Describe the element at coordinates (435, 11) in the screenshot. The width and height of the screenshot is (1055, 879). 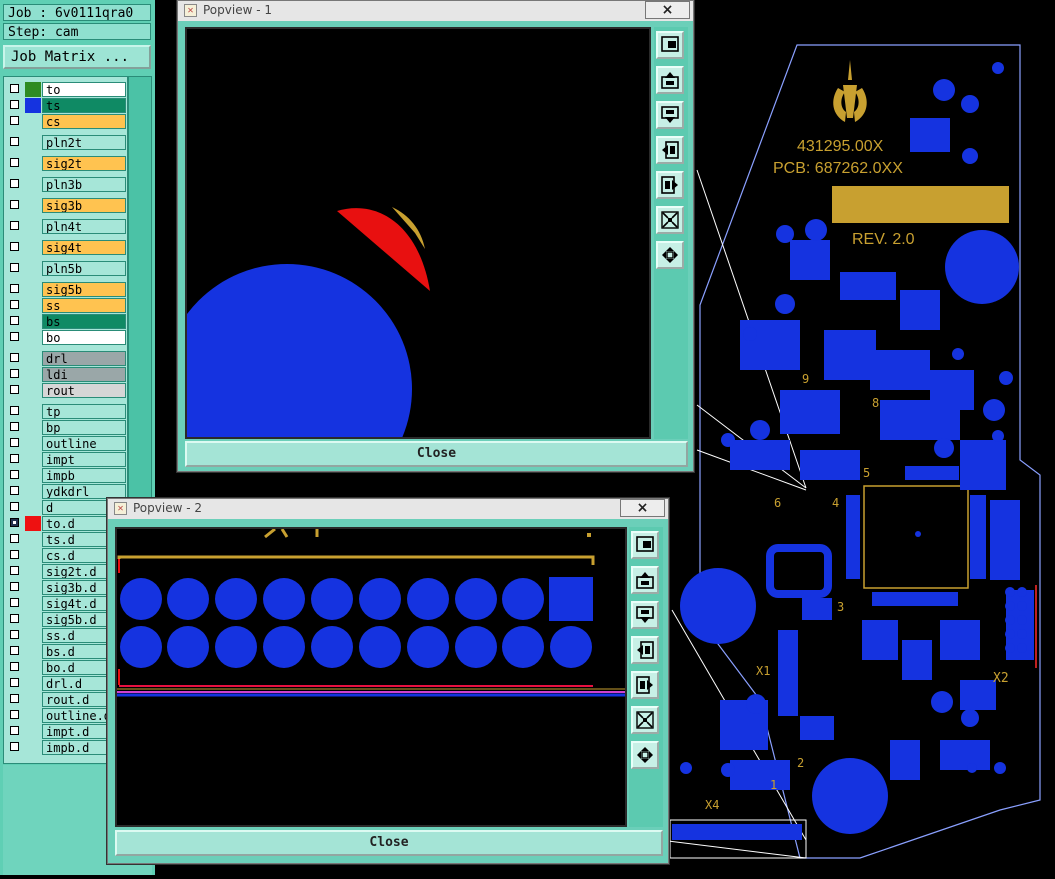
I see `popview-1-titlebar: ✕ Popview - 1 ×` at that location.